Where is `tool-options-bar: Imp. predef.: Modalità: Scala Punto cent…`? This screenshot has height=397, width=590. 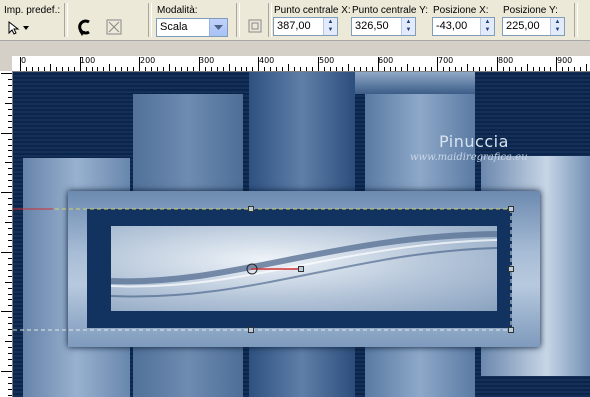 tool-options-bar: Imp. predef.: Modalità: Scala Punto cent… is located at coordinates (295, 20).